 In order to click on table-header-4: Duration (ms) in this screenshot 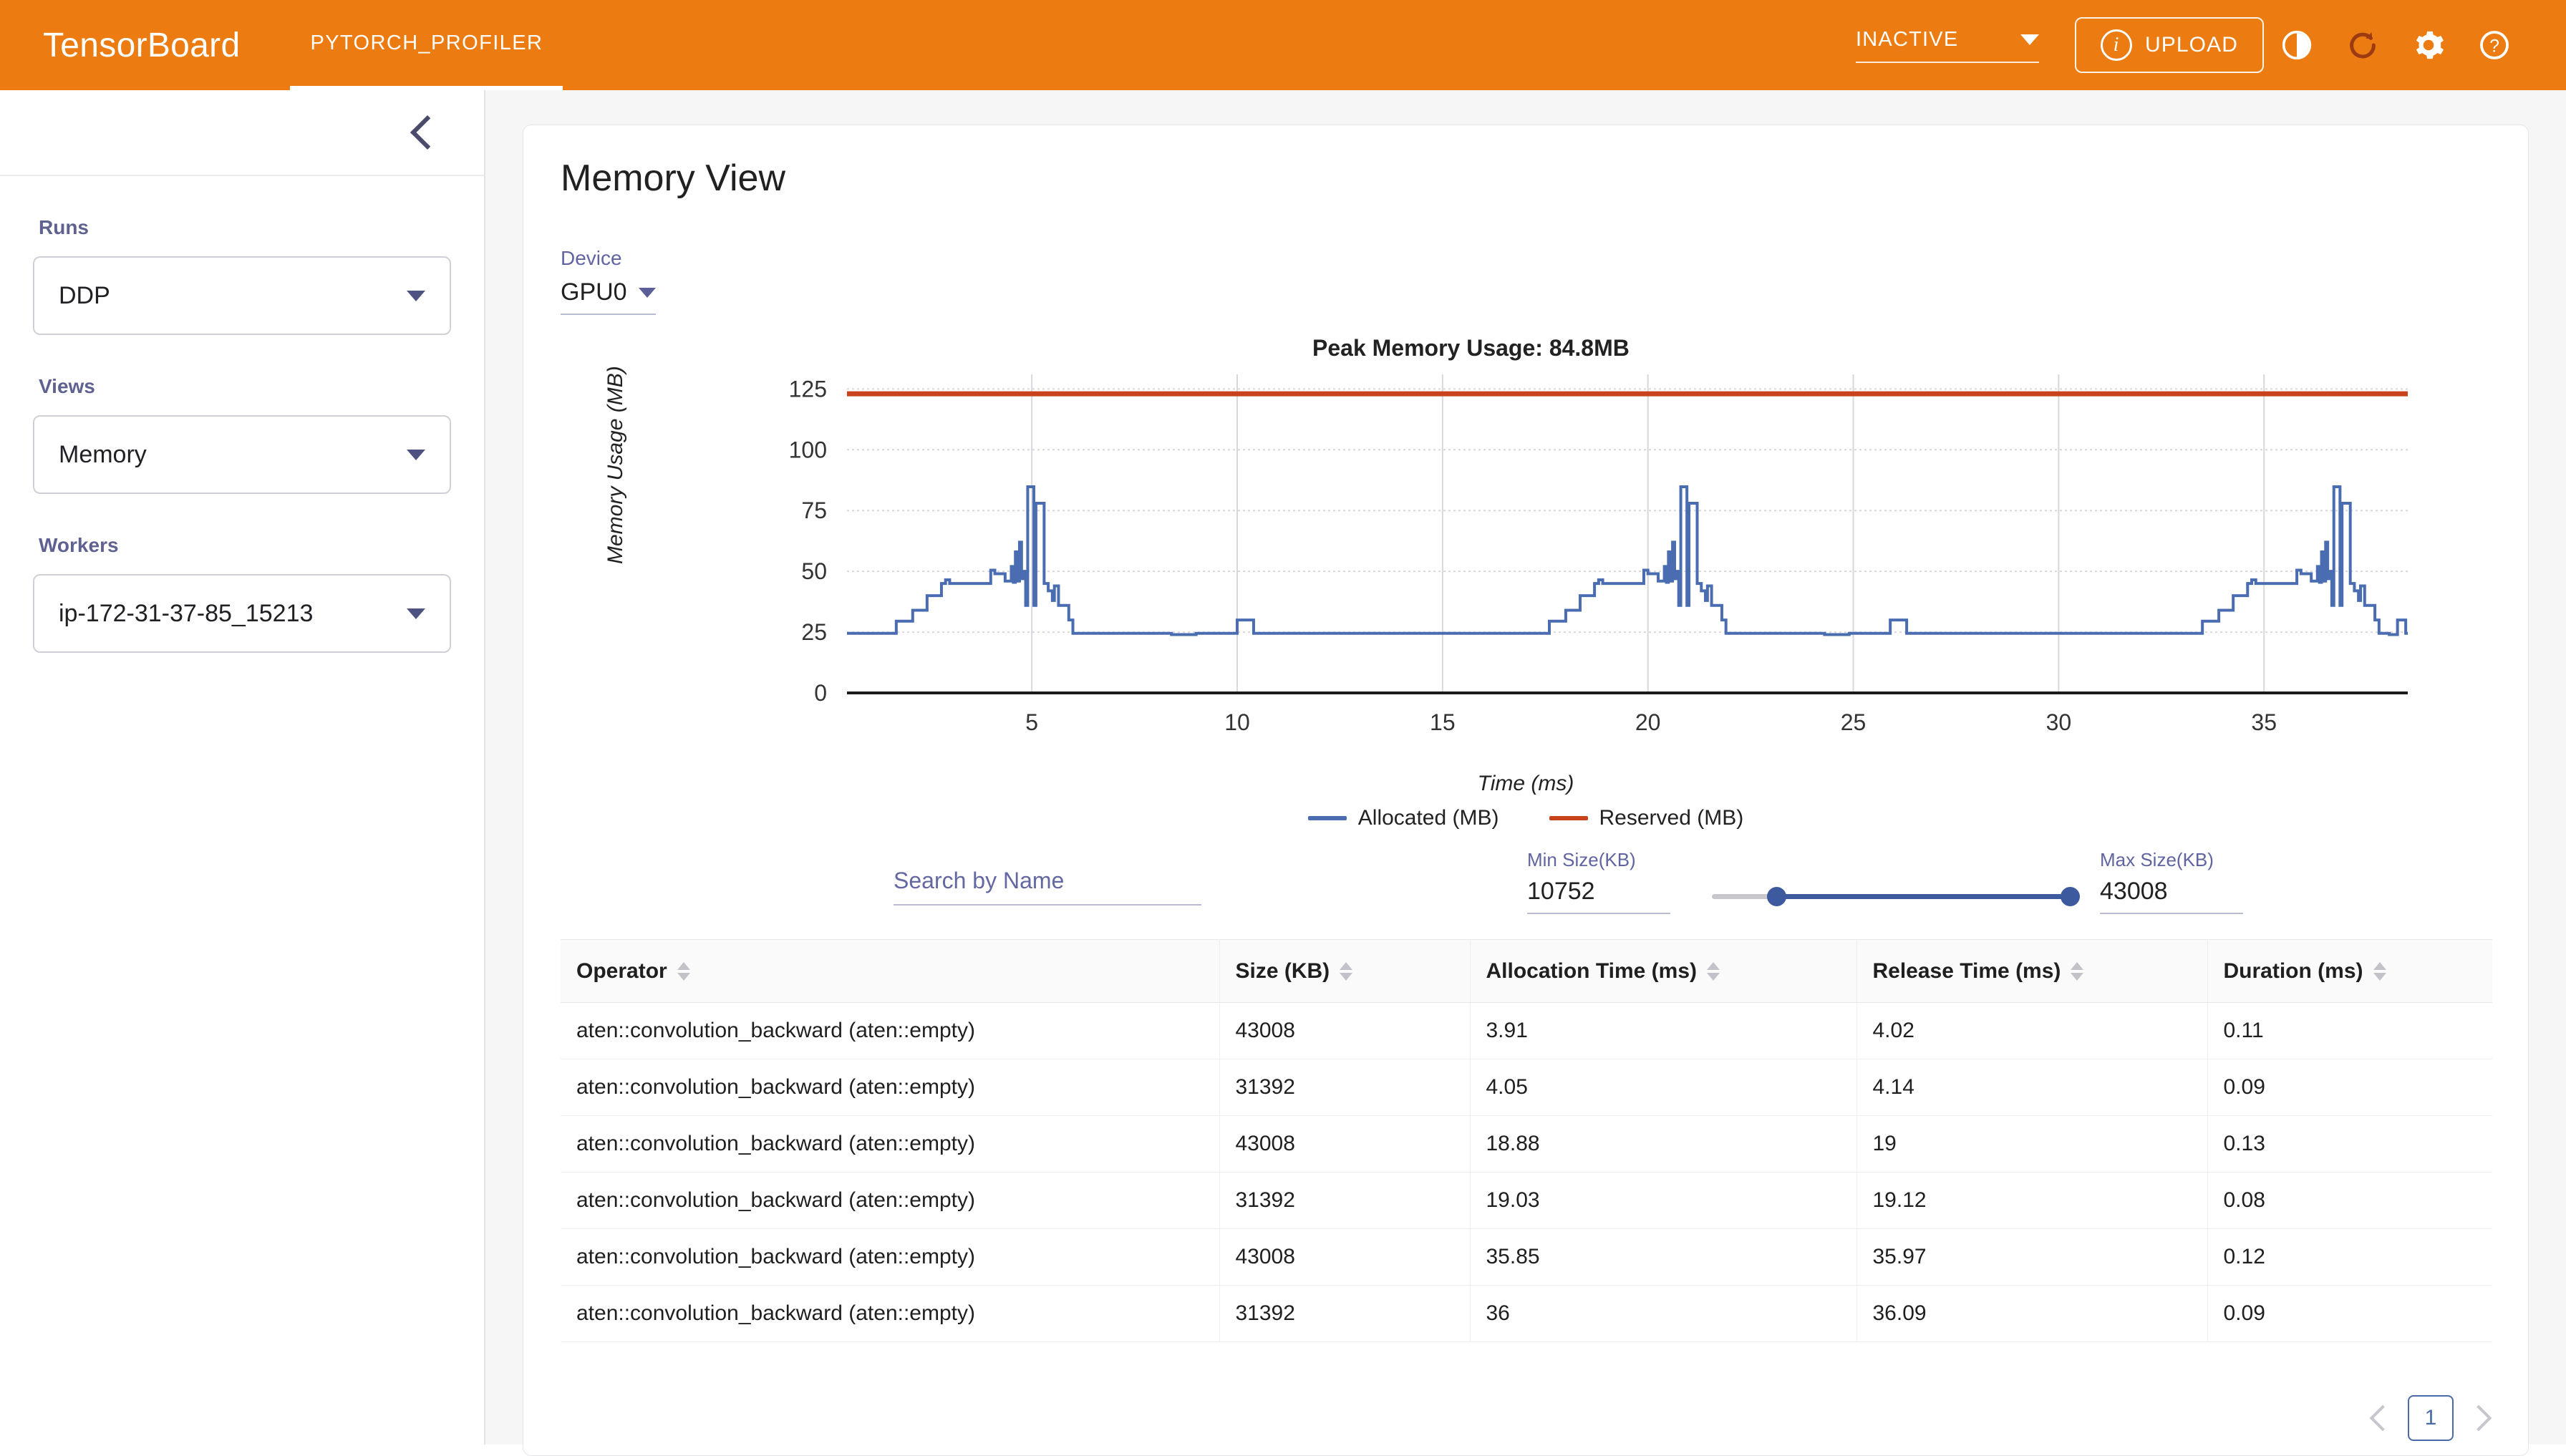, I will do `click(2349, 971)`.